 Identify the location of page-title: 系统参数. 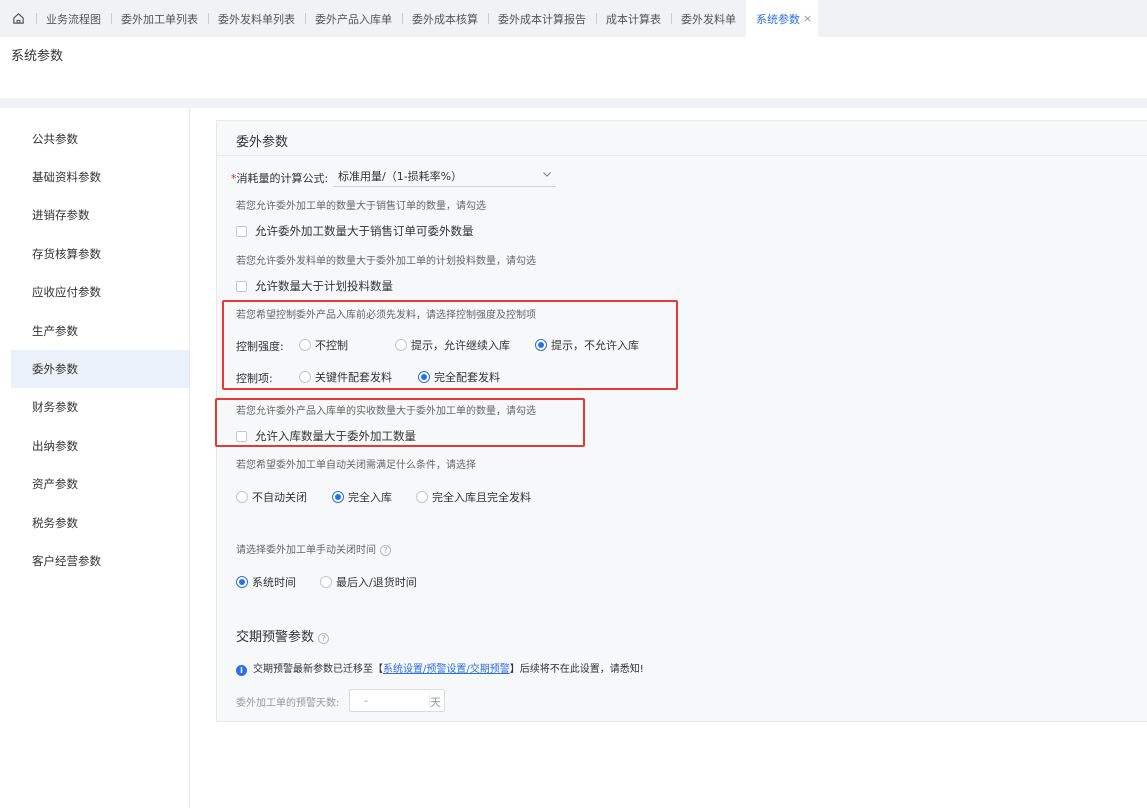
(37, 56).